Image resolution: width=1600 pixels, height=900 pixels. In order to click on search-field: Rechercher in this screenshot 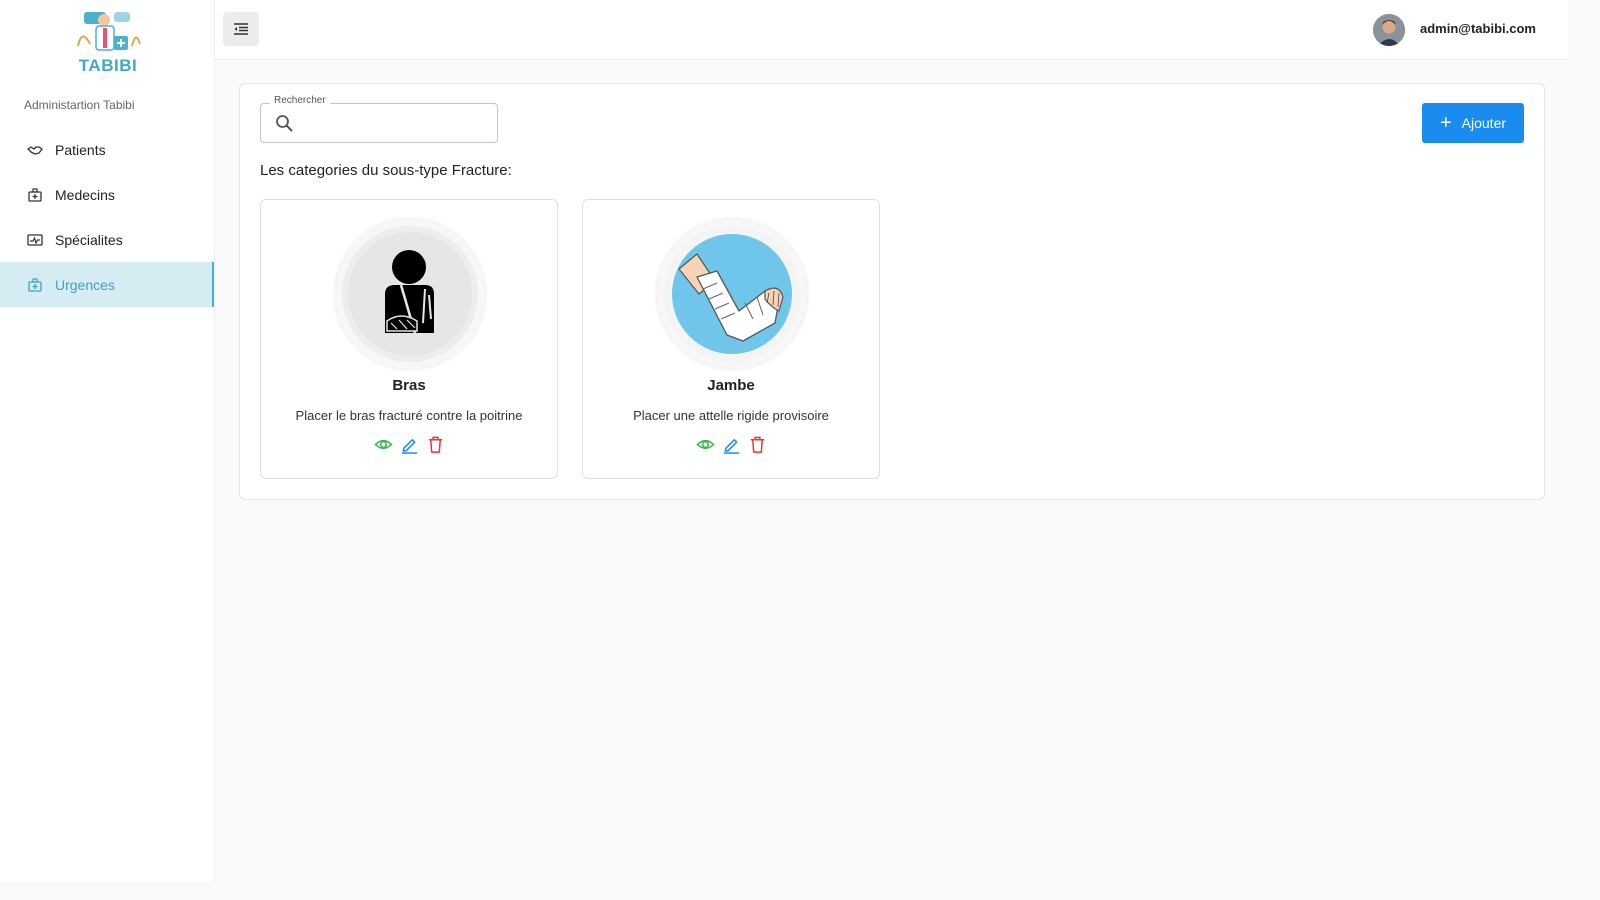, I will do `click(379, 119)`.